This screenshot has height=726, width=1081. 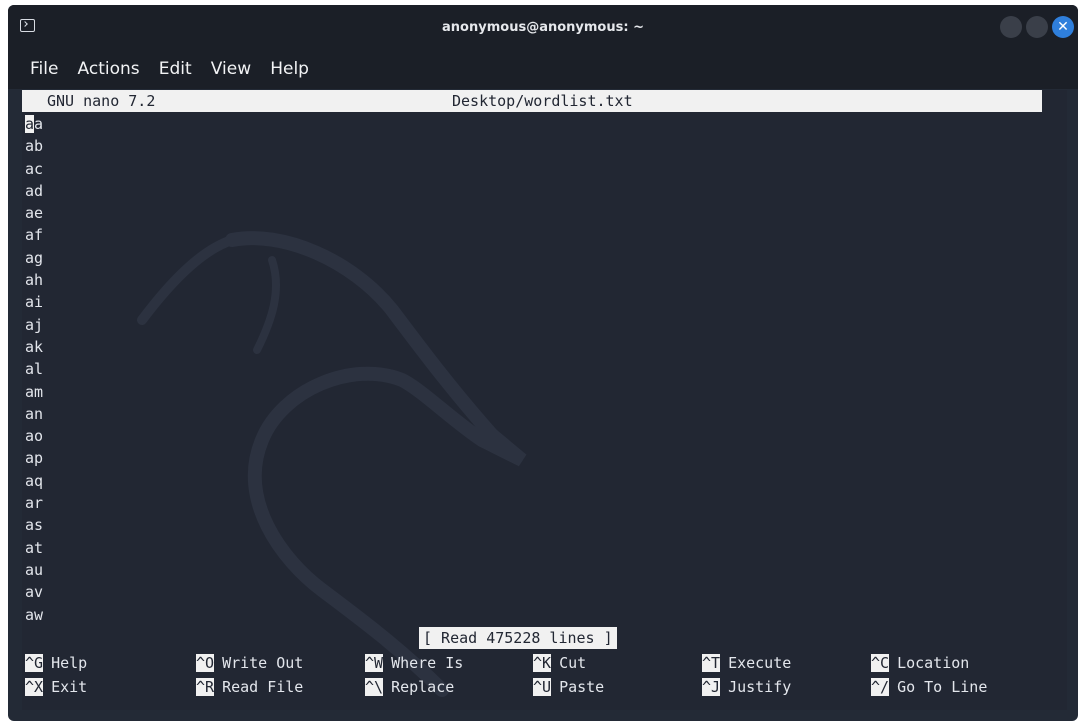 I want to click on shortcut-cut: ^K Cut, so click(x=559, y=663).